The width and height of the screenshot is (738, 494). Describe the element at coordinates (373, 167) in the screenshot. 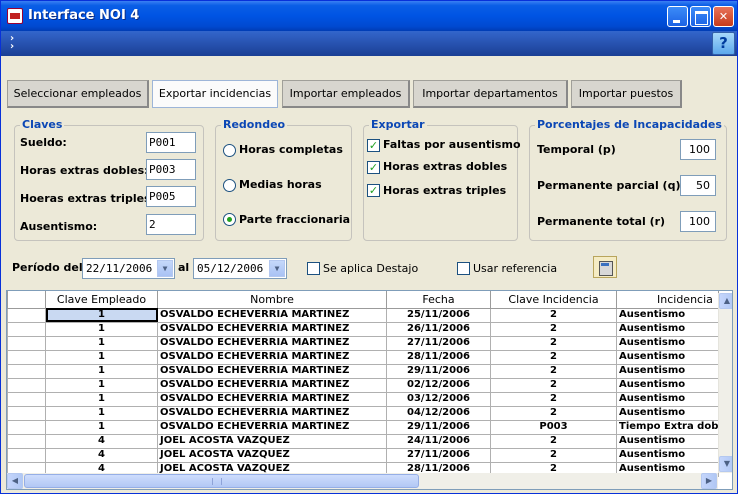

I see `checkbox-dobles: ✓` at that location.